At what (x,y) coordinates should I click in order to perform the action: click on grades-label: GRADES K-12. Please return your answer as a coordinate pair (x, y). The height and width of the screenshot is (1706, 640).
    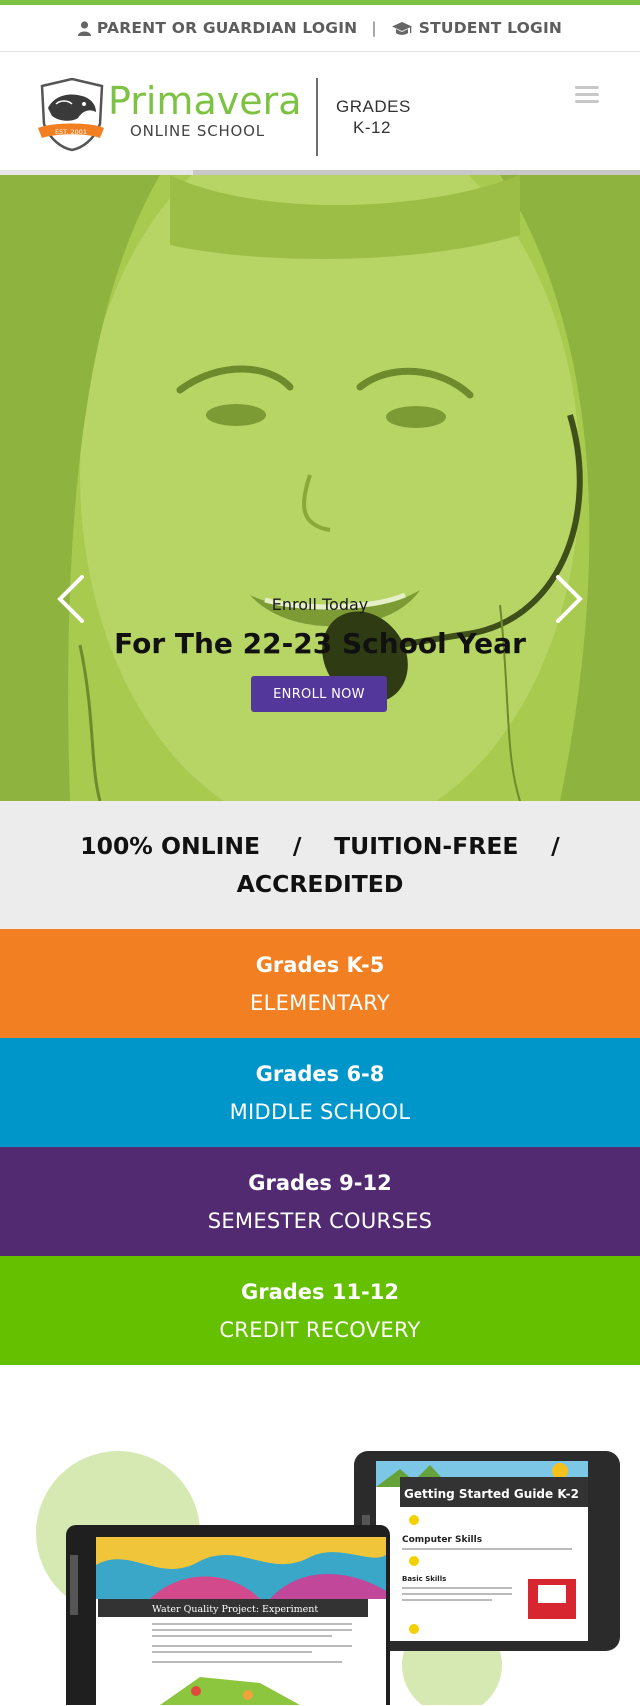
    Looking at the image, I should click on (373, 117).